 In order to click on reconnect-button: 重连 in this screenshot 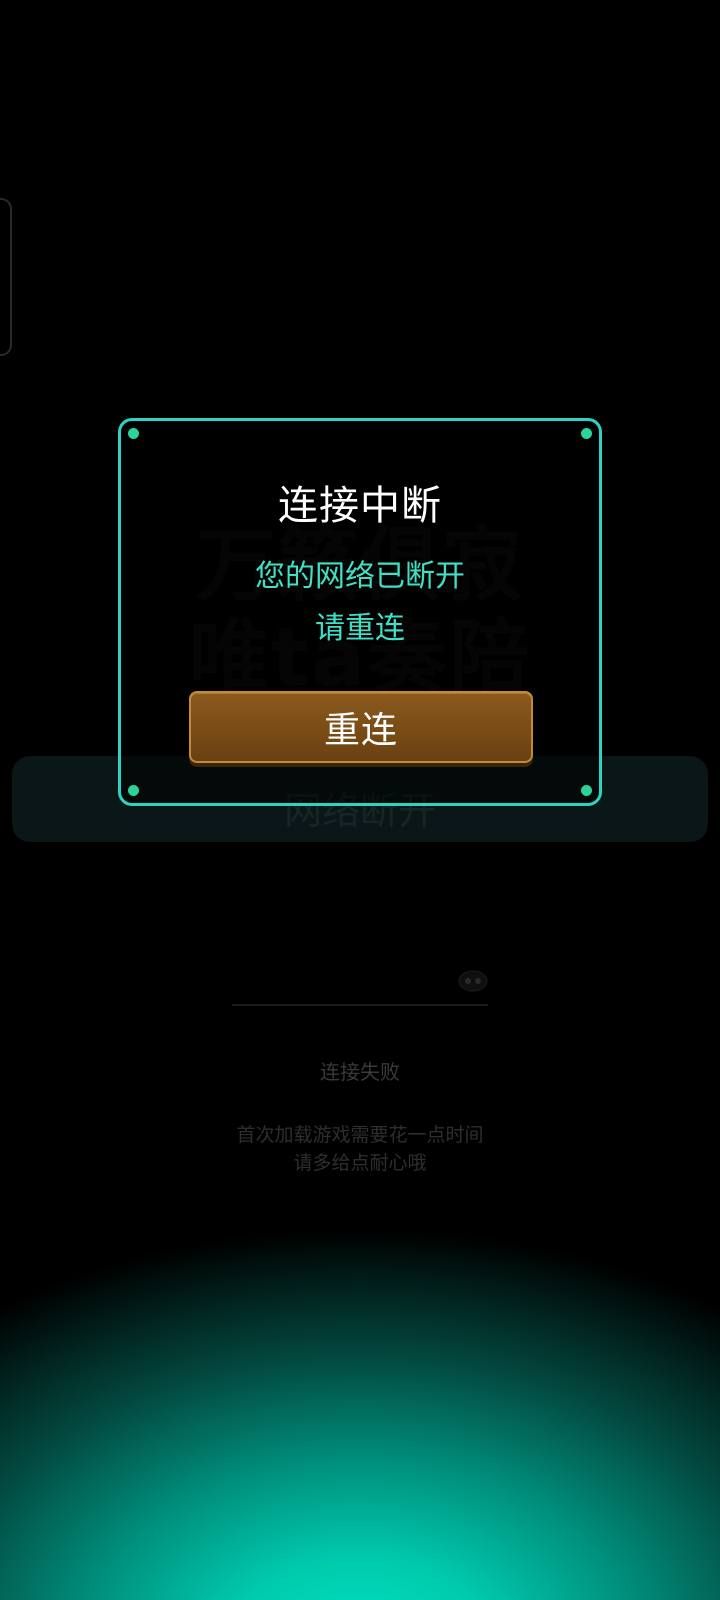, I will do `click(361, 727)`.